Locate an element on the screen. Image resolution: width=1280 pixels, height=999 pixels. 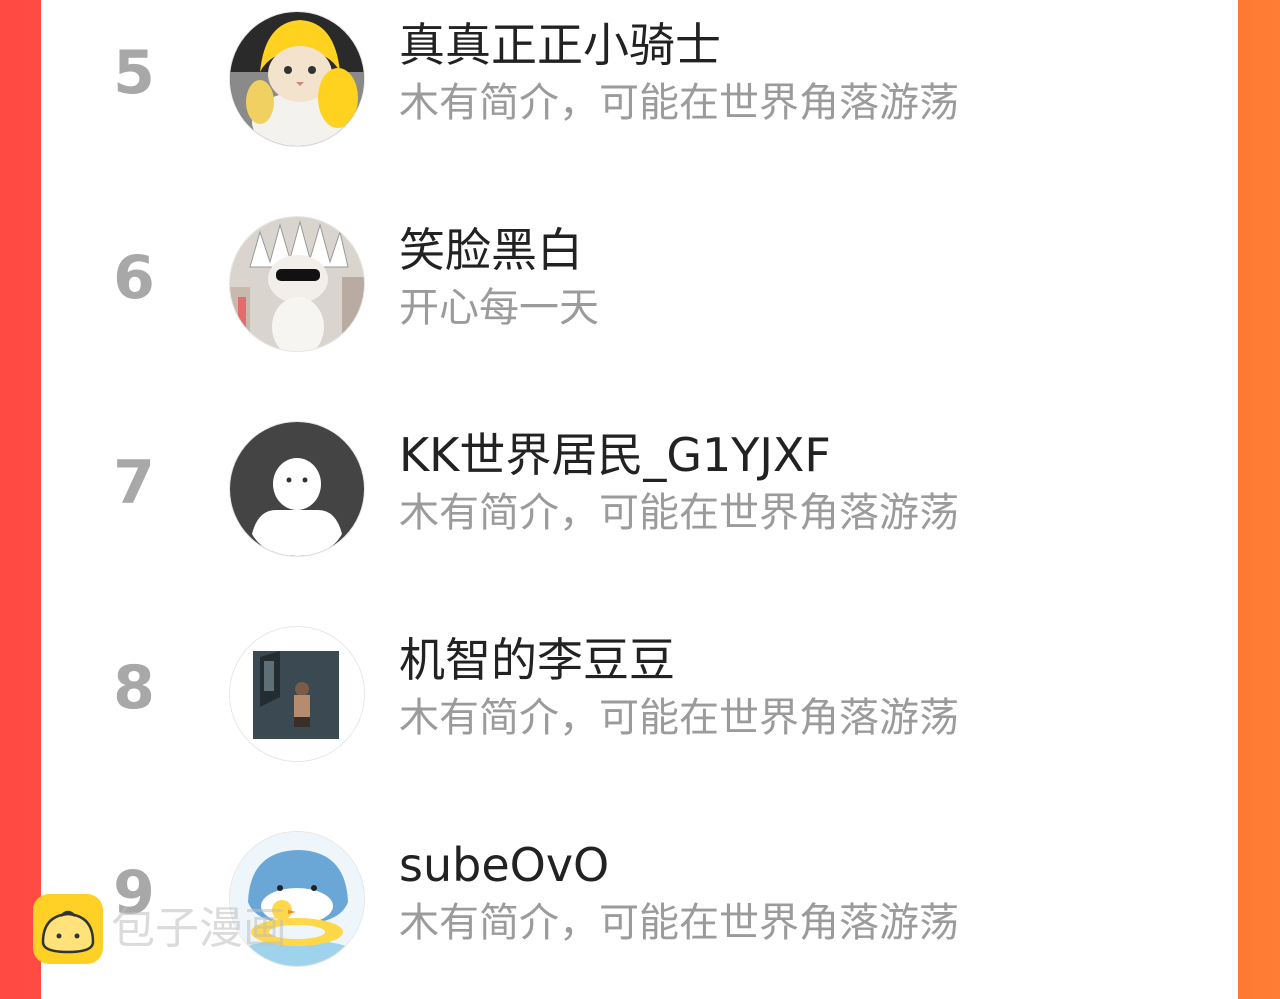
user-name: KK世界居民_G1YJXF is located at coordinates (615, 455).